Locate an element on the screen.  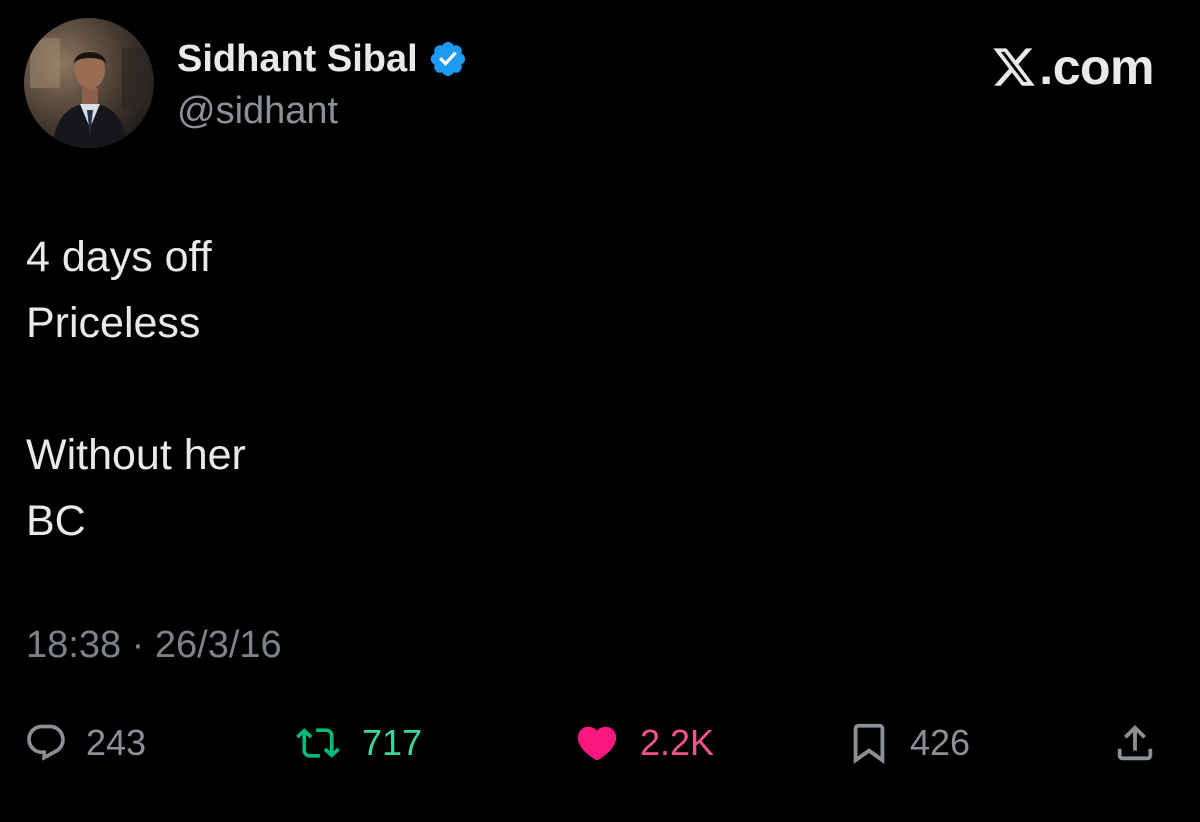
bookmark-button: 426 is located at coordinates (908, 743).